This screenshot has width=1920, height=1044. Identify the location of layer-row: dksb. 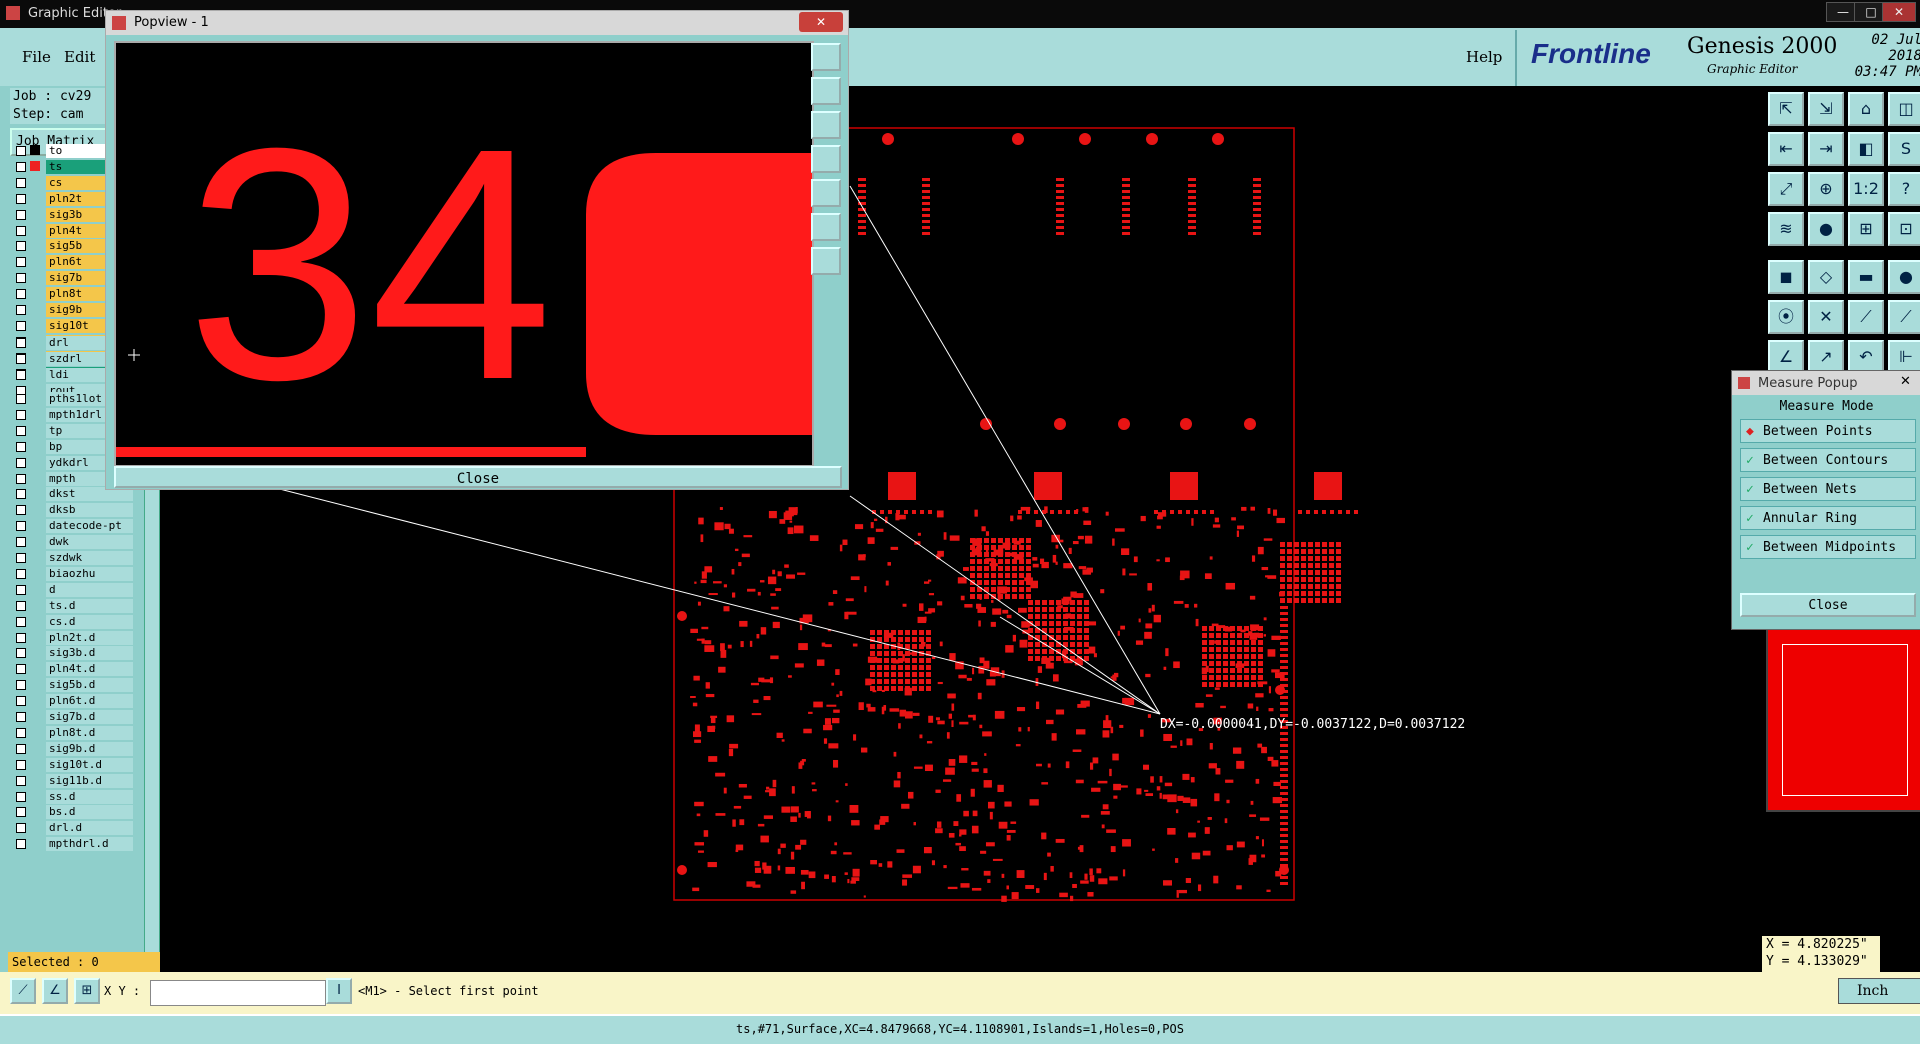
(72, 510).